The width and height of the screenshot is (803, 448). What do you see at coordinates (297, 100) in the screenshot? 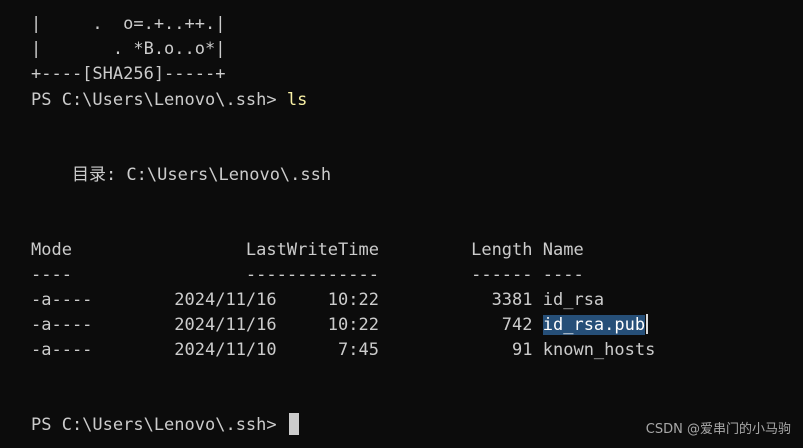
I see `ls-command: ls` at bounding box center [297, 100].